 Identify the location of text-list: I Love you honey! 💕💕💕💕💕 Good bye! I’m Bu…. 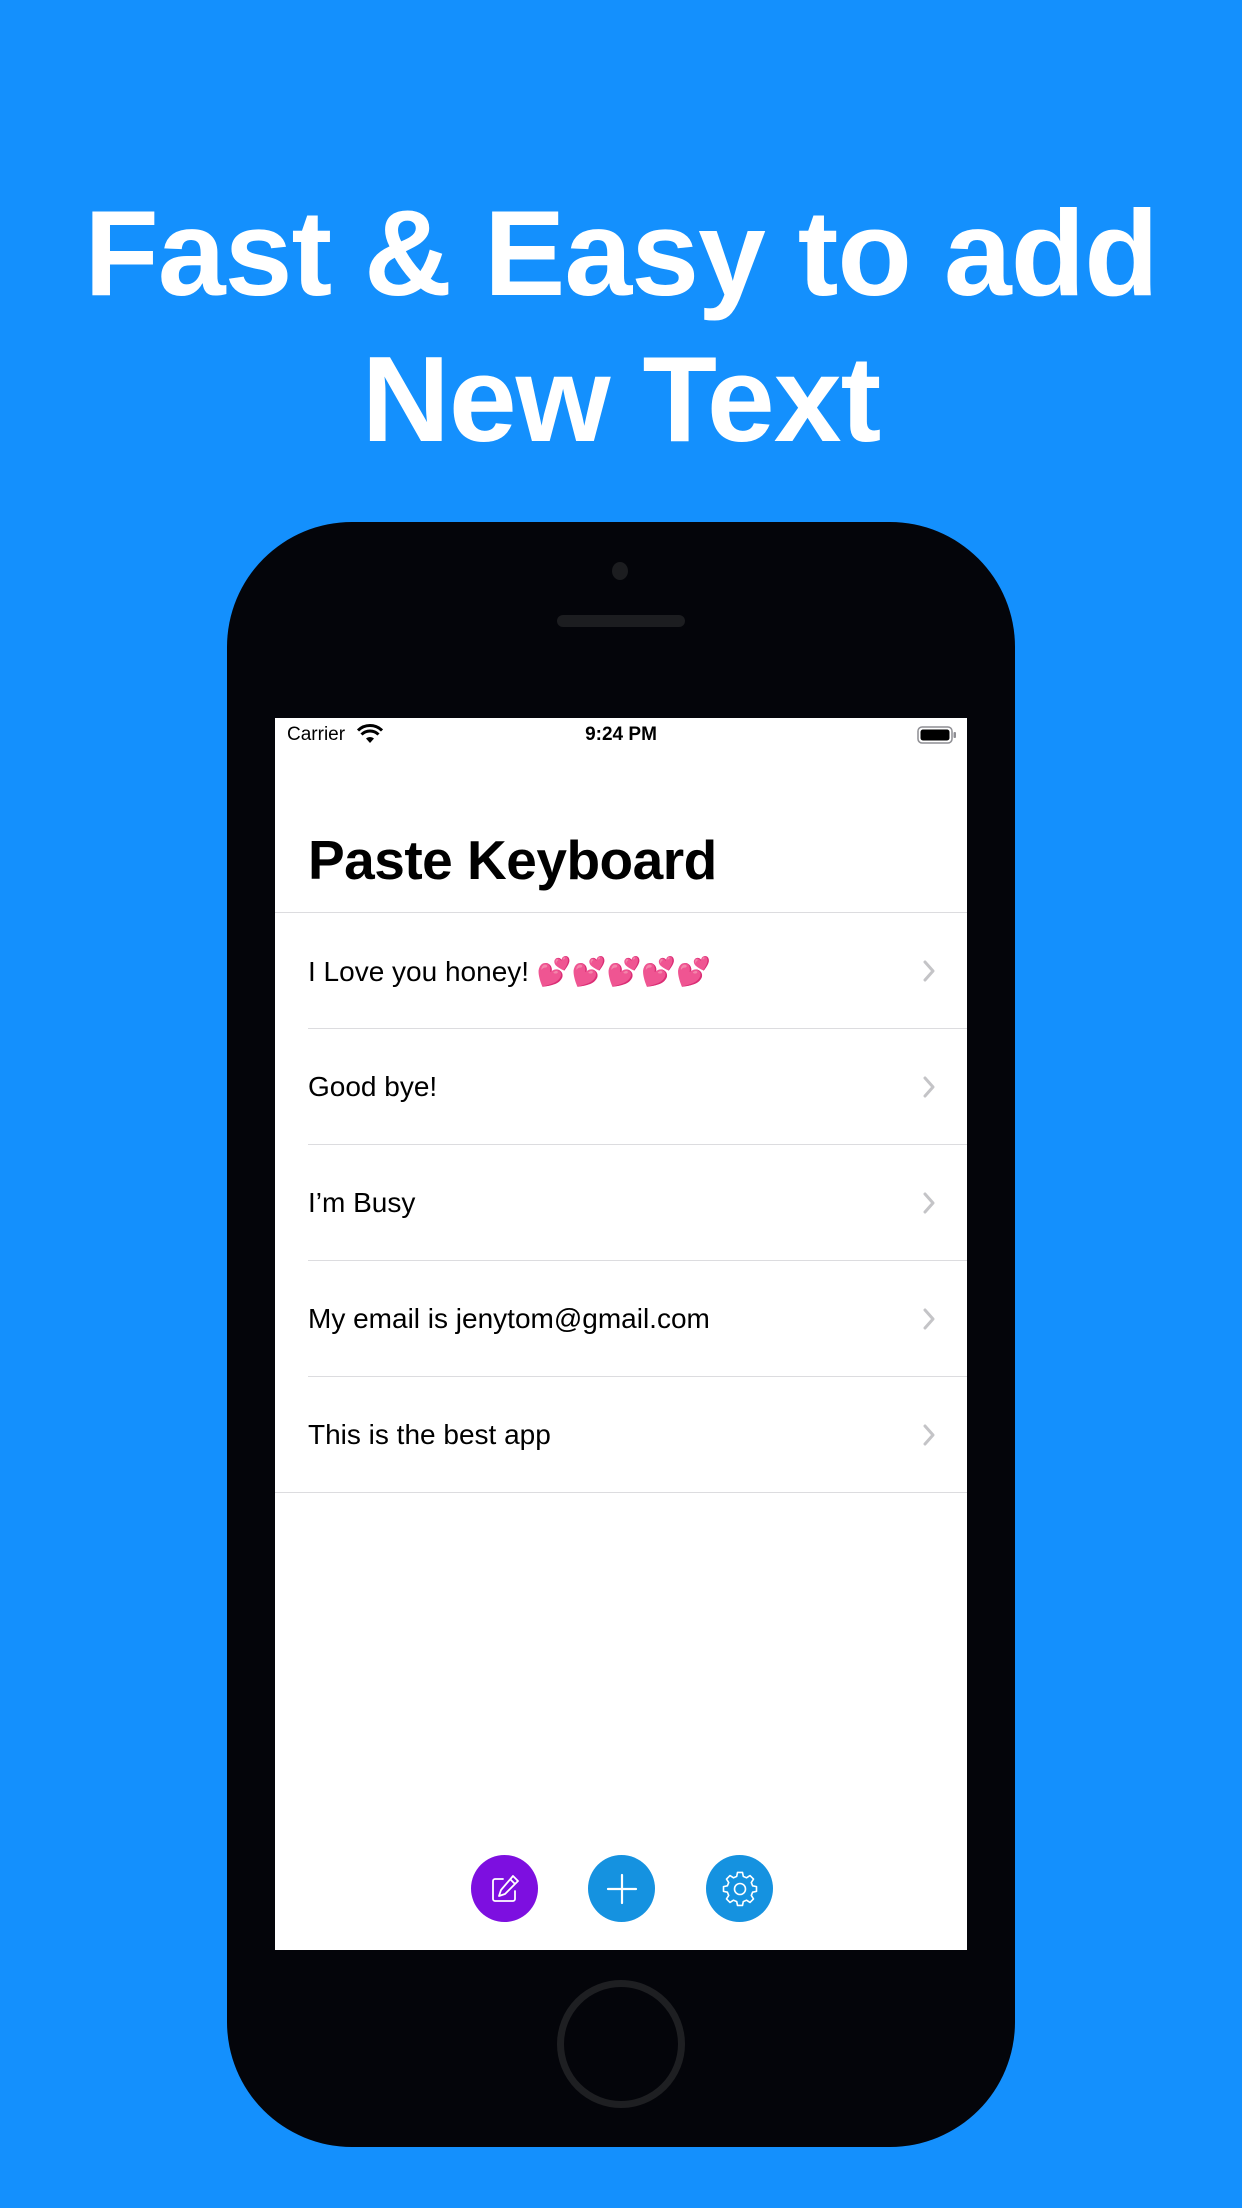
(621, 1202).